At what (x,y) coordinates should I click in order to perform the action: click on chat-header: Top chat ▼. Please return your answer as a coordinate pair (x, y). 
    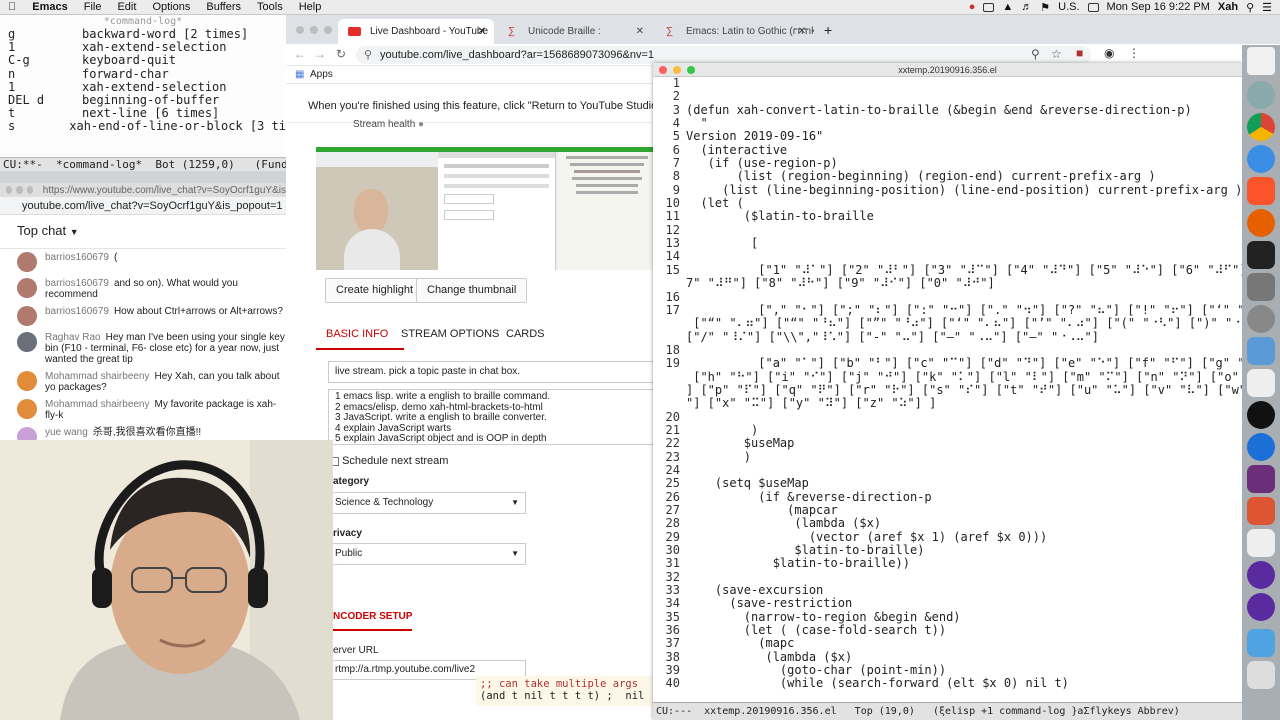
    Looking at the image, I should click on (143, 232).